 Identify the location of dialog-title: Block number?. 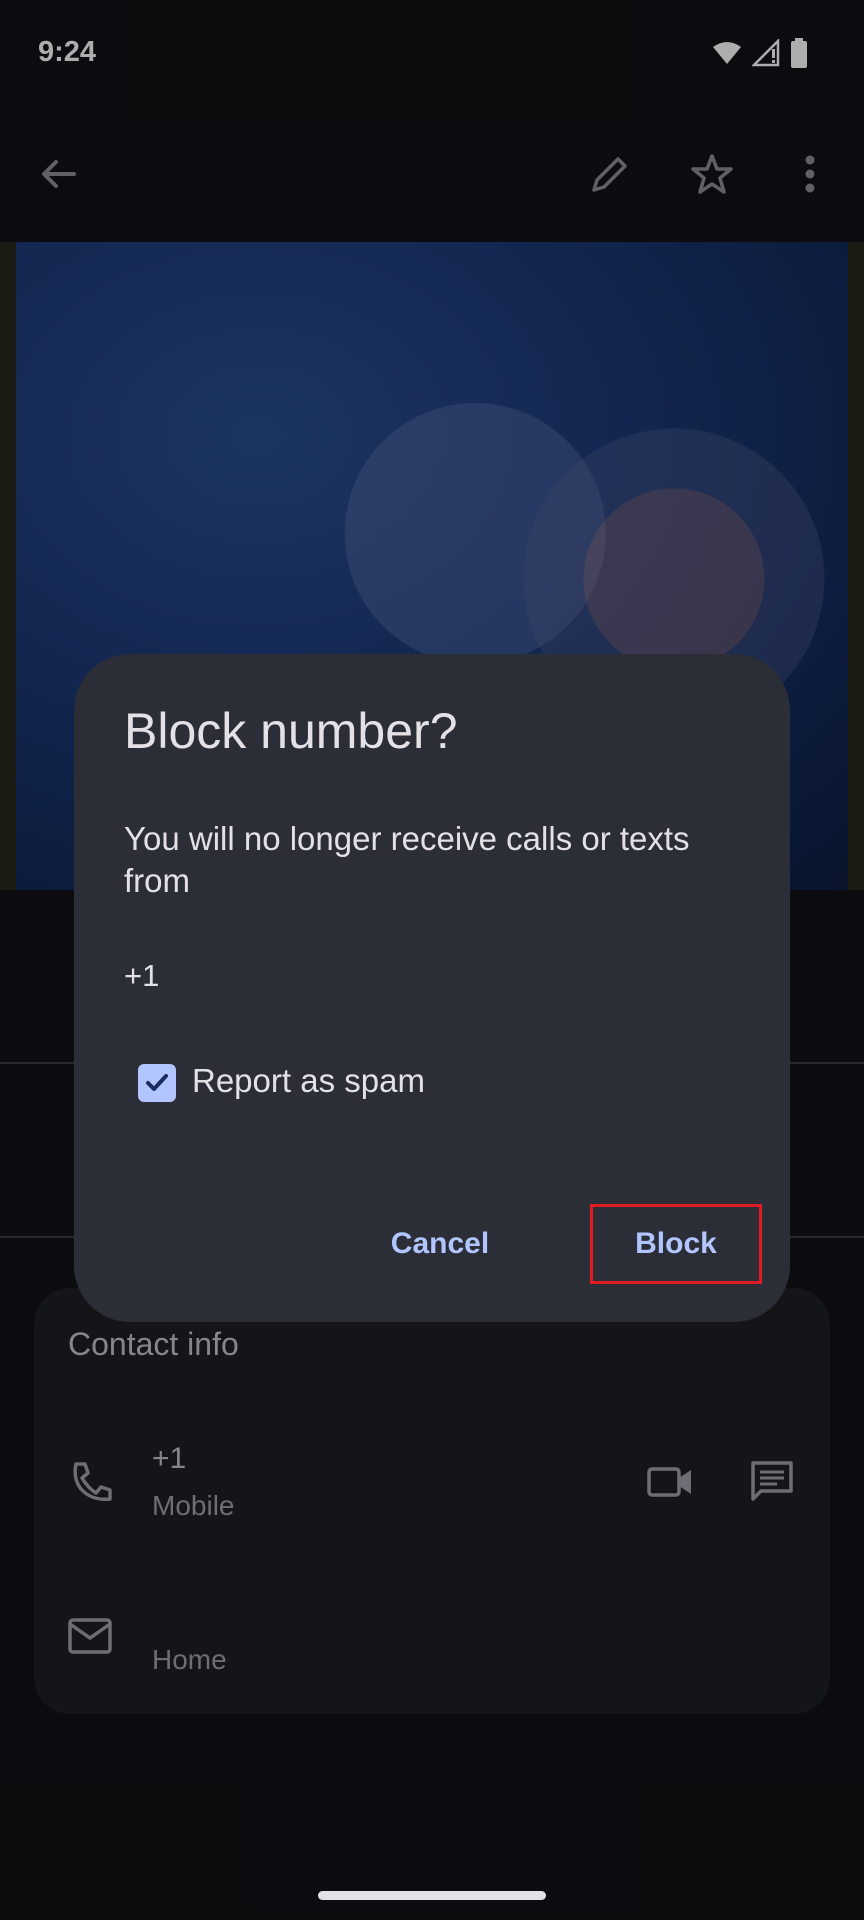
(291, 731).